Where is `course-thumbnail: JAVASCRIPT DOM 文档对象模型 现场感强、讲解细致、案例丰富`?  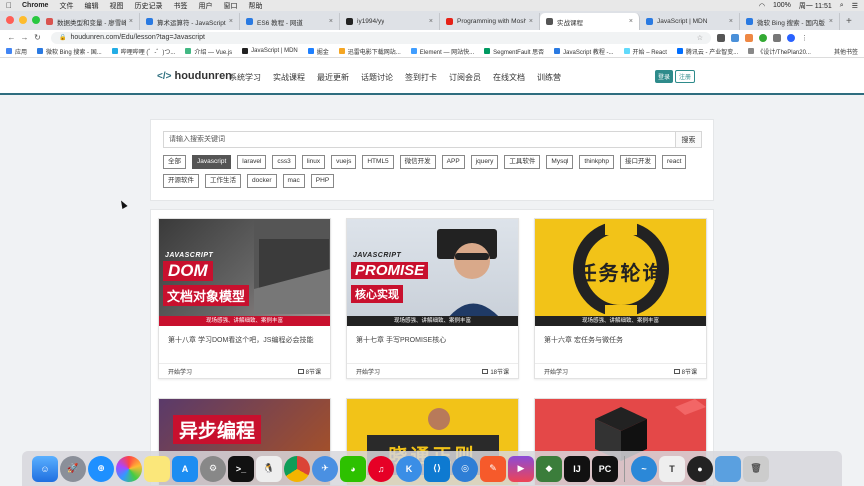 course-thumbnail: JAVASCRIPT DOM 文档对象模型 现场感强、讲解细致、案例丰富 is located at coordinates (244, 272).